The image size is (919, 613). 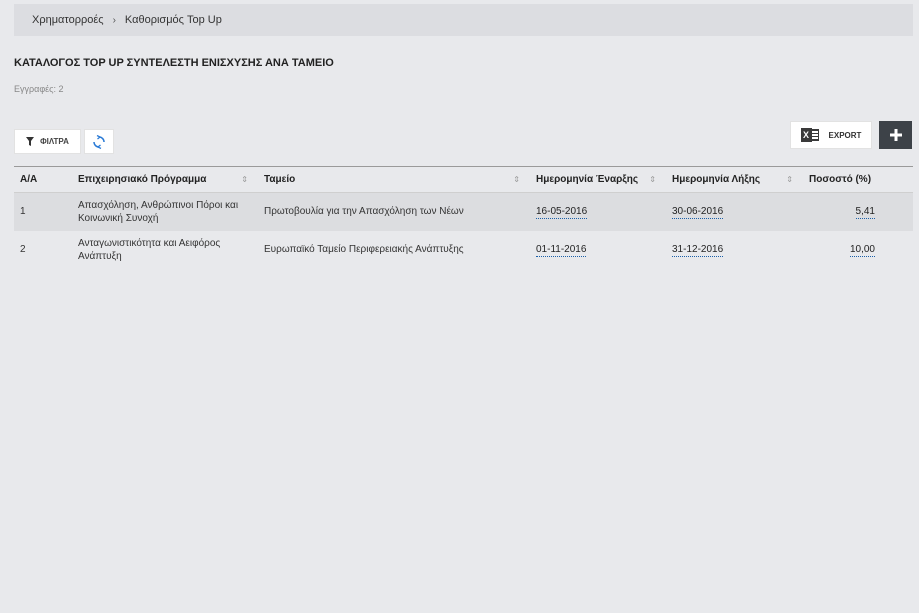 What do you see at coordinates (173, 20) in the screenshot?
I see `breadcrumb-item-topup: Καθορισμός Top Up` at bounding box center [173, 20].